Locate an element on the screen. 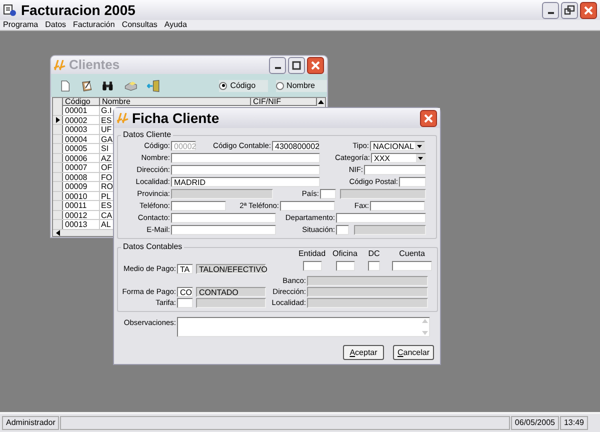 The width and height of the screenshot is (600, 432). window-title: Facturacion 2005 is located at coordinates (78, 10).